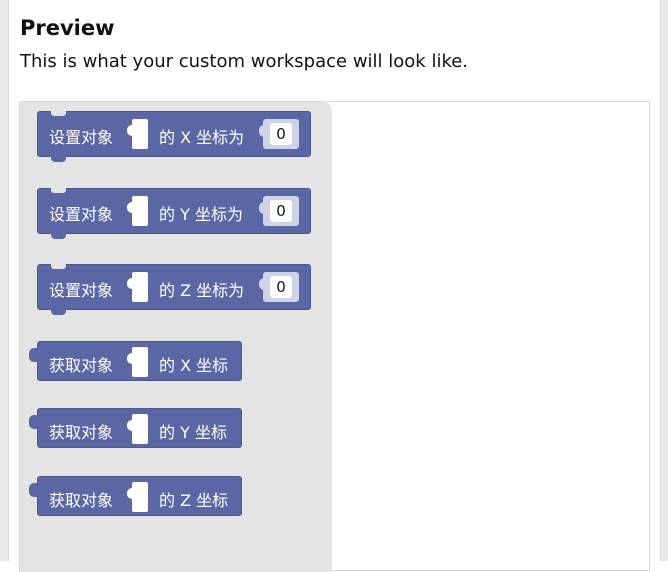 This screenshot has width=668, height=572. Describe the element at coordinates (81, 432) in the screenshot. I see `get-y-prefix: 获取对象` at that location.